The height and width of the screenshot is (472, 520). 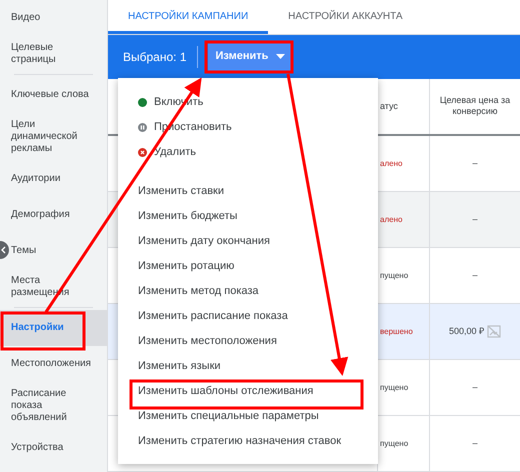 What do you see at coordinates (142, 102) in the screenshot?
I see `enable-dot-icon` at bounding box center [142, 102].